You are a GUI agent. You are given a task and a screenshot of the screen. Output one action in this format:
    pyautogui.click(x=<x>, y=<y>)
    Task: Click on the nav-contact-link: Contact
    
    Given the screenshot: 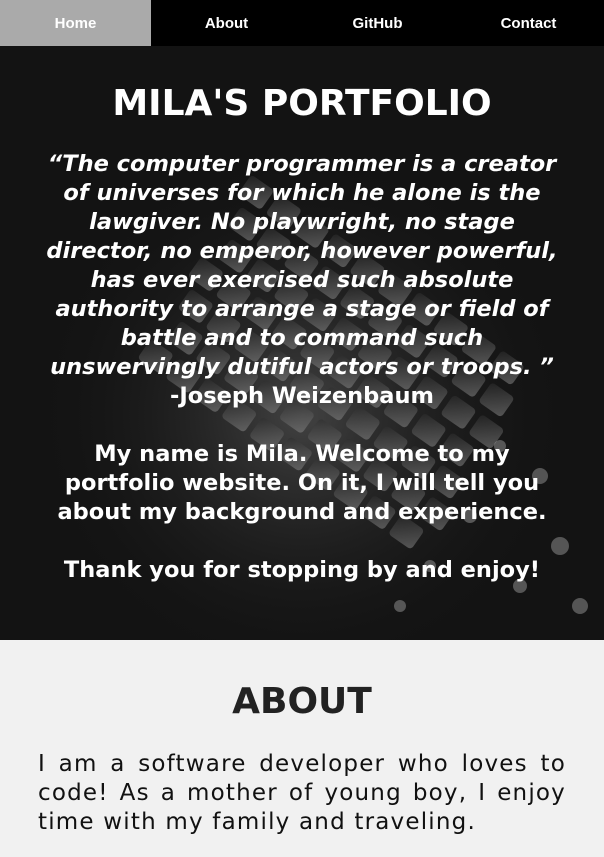 What is the action you would take?
    pyautogui.click(x=528, y=23)
    